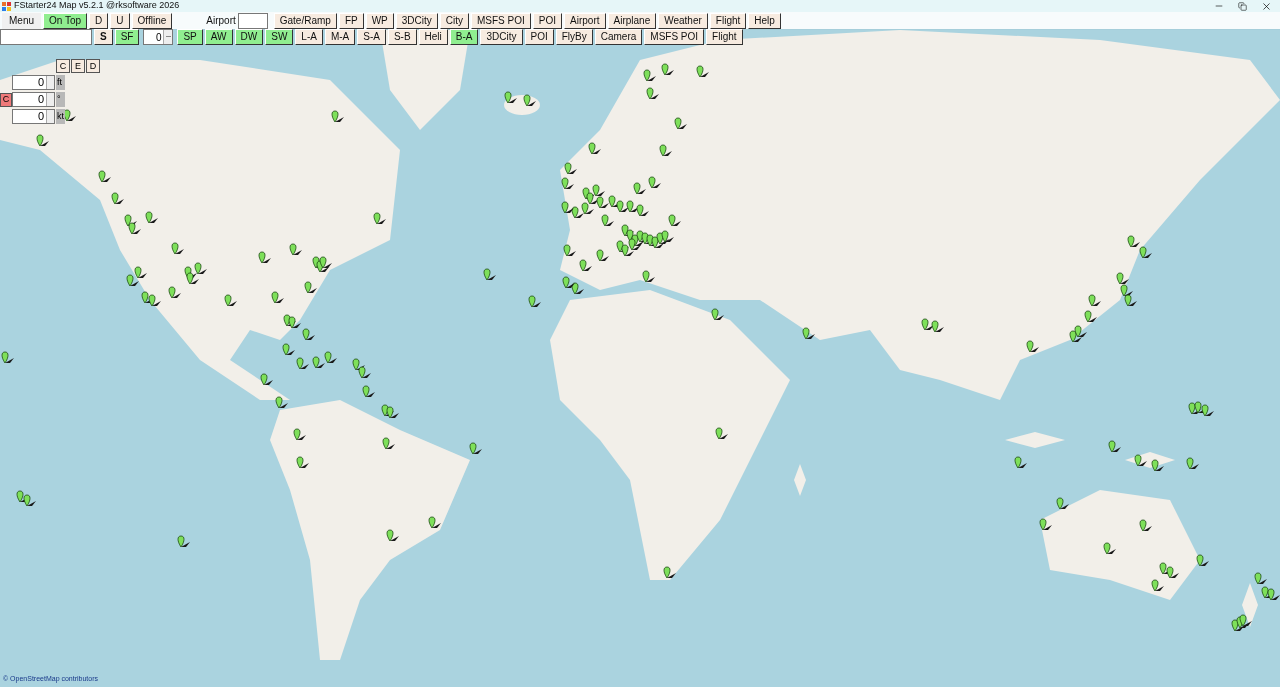 This screenshot has width=1280, height=687. Describe the element at coordinates (683, 20) in the screenshot. I see `toolbar-button: Weather` at that location.